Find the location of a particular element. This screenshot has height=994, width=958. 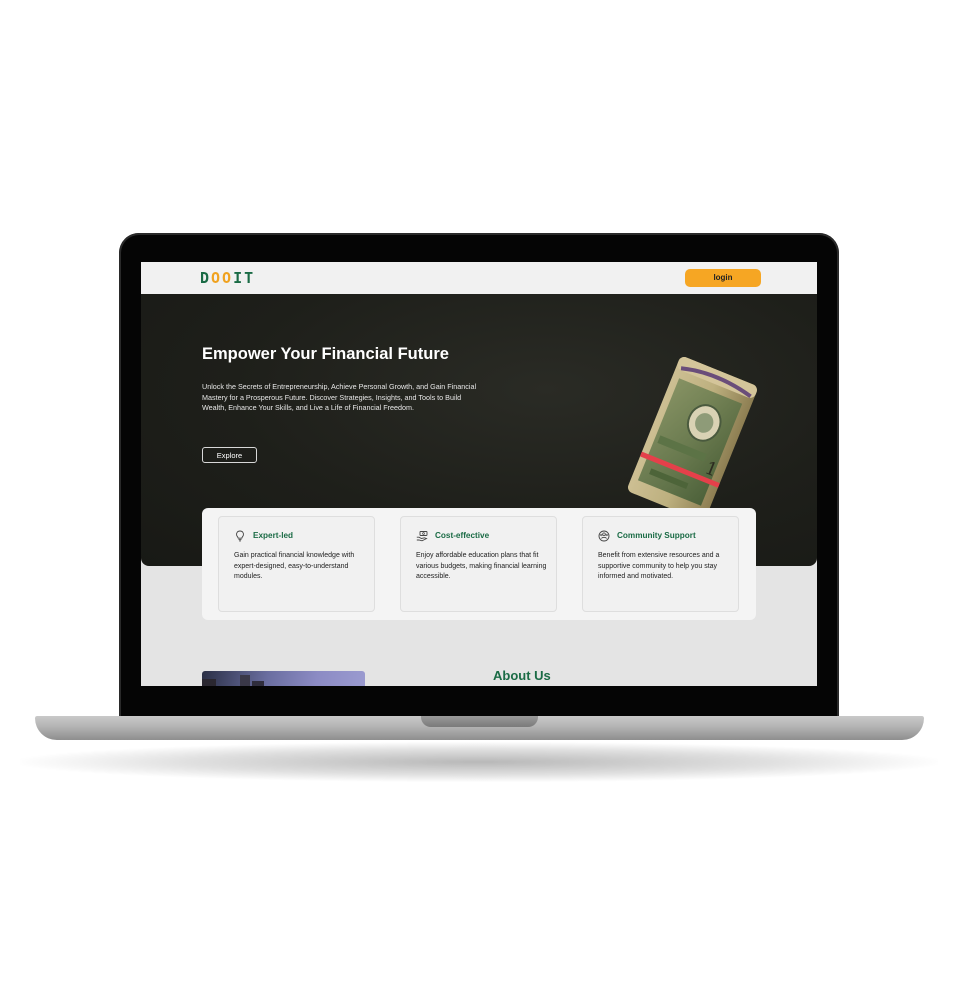

money-hand-icon is located at coordinates (422, 536).